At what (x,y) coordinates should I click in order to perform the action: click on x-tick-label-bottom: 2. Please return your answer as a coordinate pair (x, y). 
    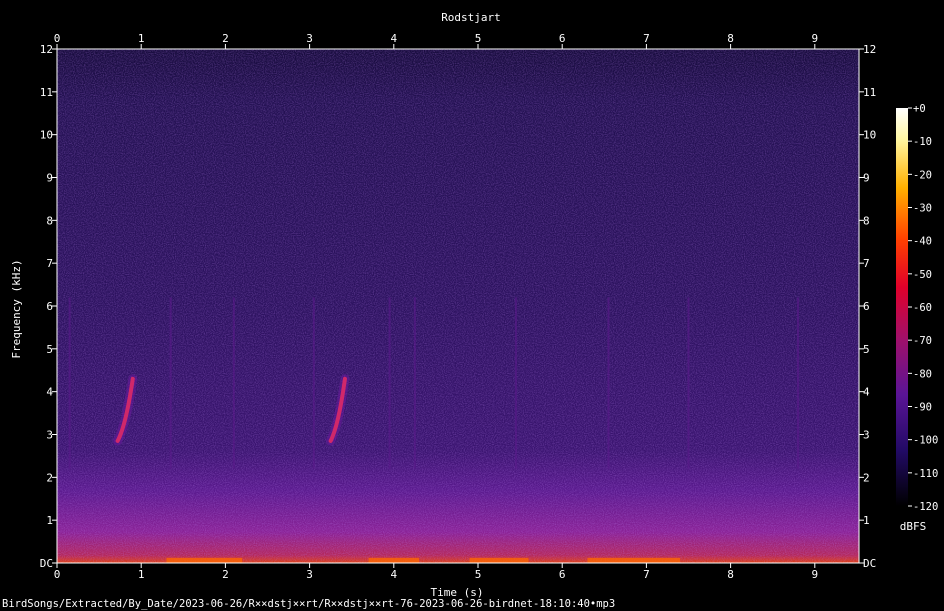
    Looking at the image, I should click on (225, 574).